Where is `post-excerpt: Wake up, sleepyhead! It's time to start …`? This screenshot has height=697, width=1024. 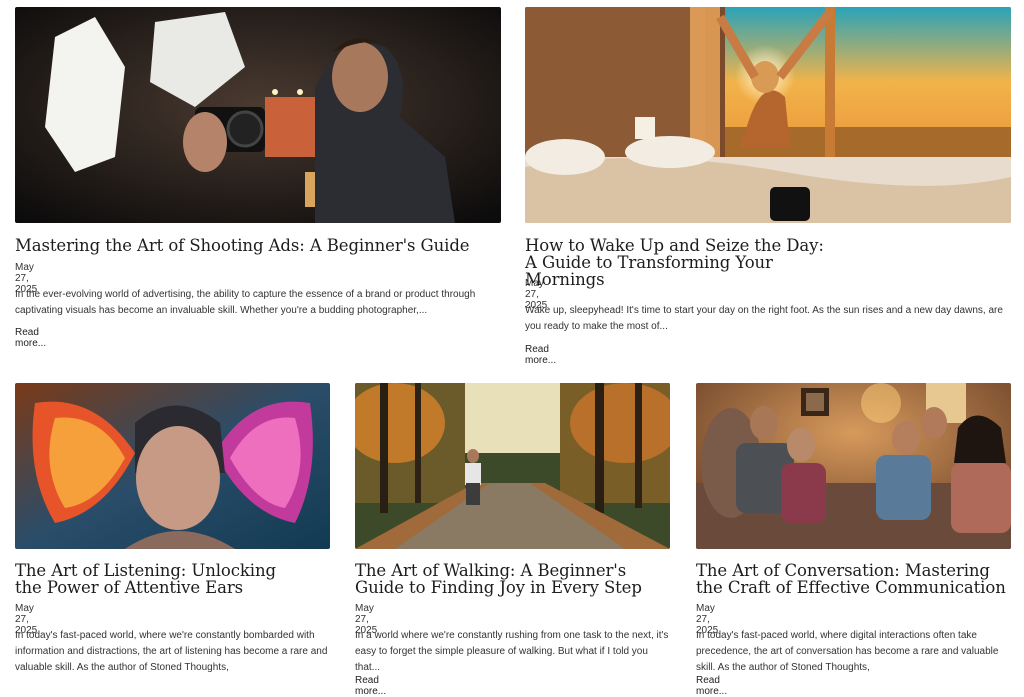 post-excerpt: Wake up, sleepyhead! It's time to start … is located at coordinates (764, 318).